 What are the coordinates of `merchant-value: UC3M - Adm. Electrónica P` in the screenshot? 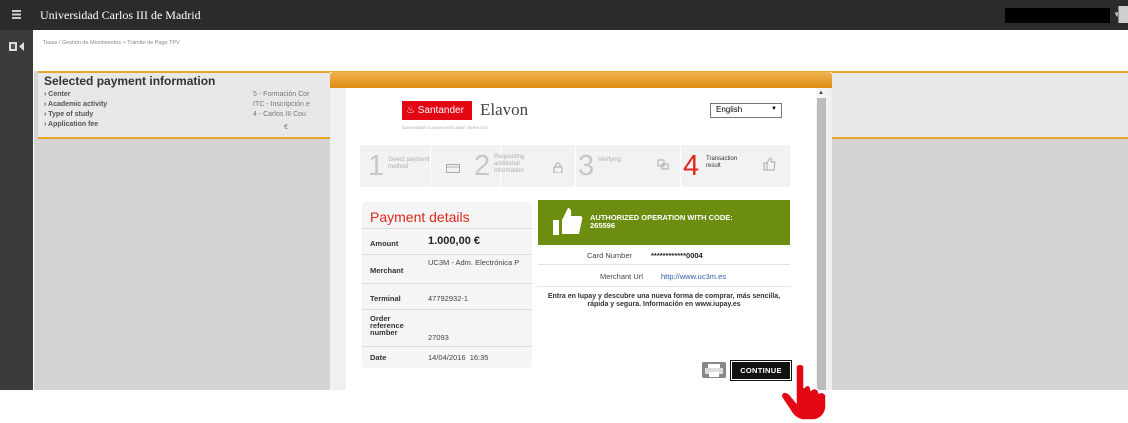 It's located at (474, 262).